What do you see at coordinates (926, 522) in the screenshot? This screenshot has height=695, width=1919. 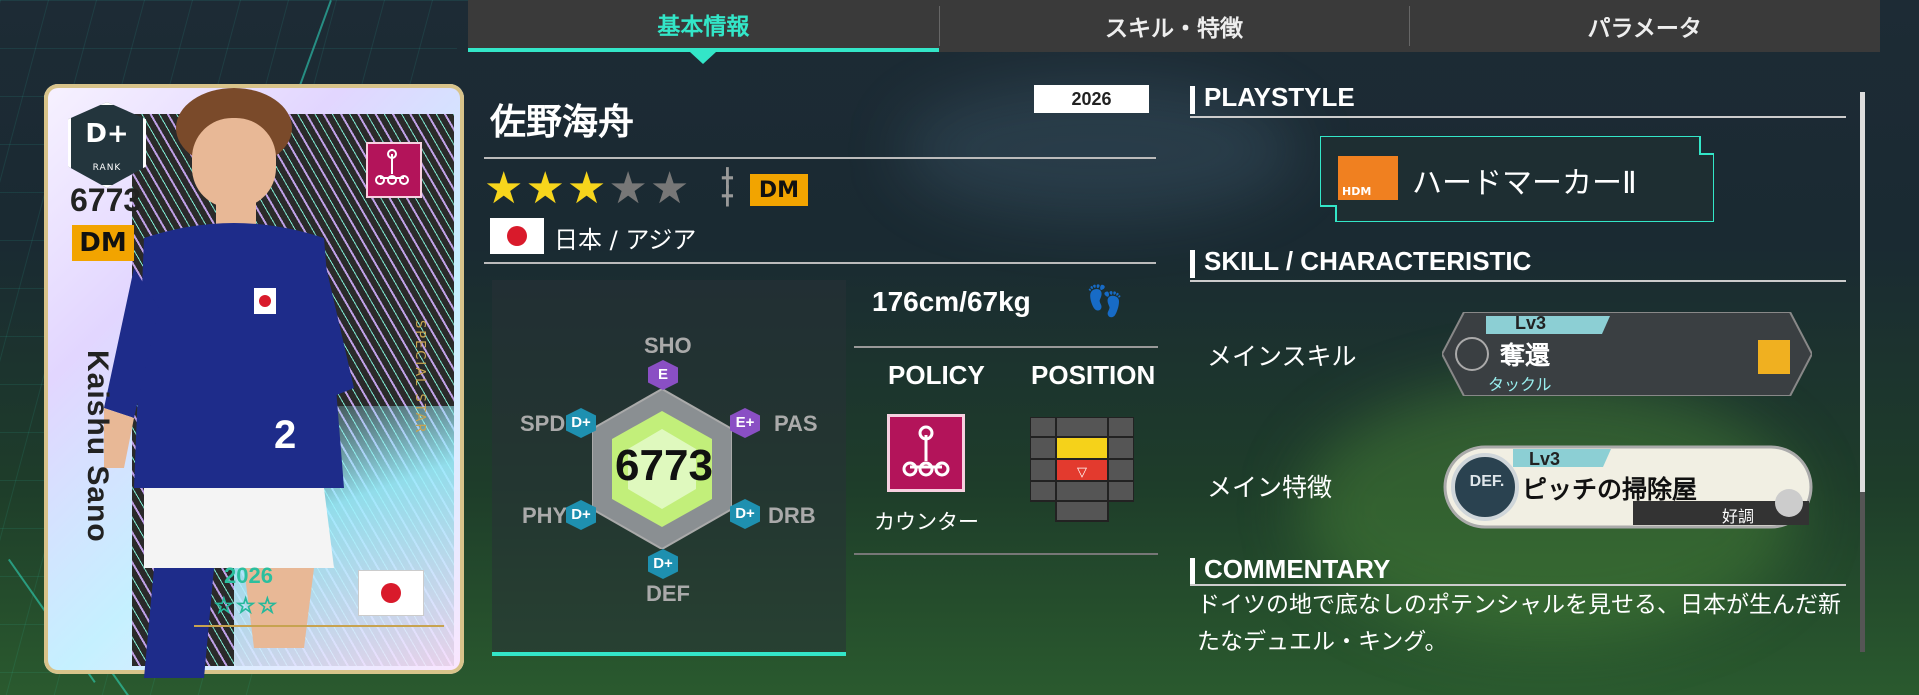 I see `policy-value: カウンター` at bounding box center [926, 522].